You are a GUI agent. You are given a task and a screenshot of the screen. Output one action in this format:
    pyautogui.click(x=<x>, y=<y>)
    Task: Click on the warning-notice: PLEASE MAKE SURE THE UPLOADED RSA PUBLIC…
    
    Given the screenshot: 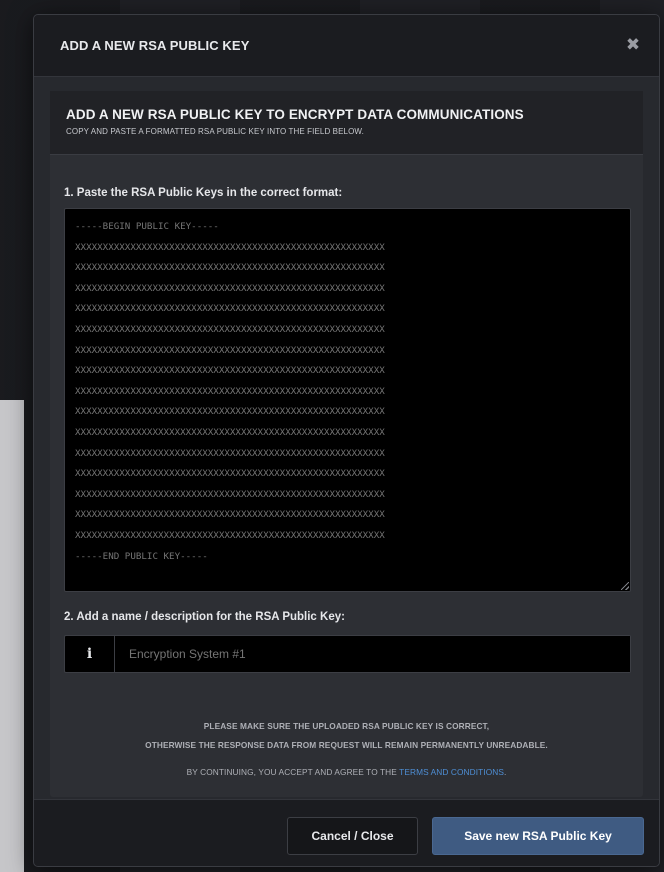 What is the action you would take?
    pyautogui.click(x=346, y=736)
    